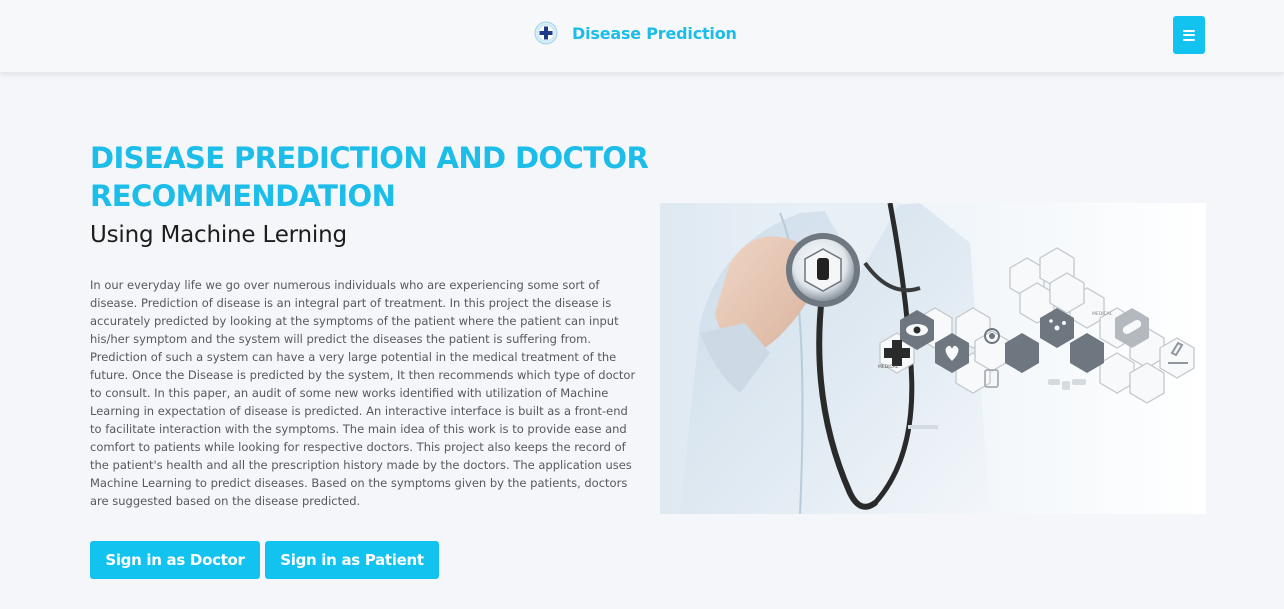 The height and width of the screenshot is (609, 1284). I want to click on brand-title: Disease Prediction, so click(654, 33).